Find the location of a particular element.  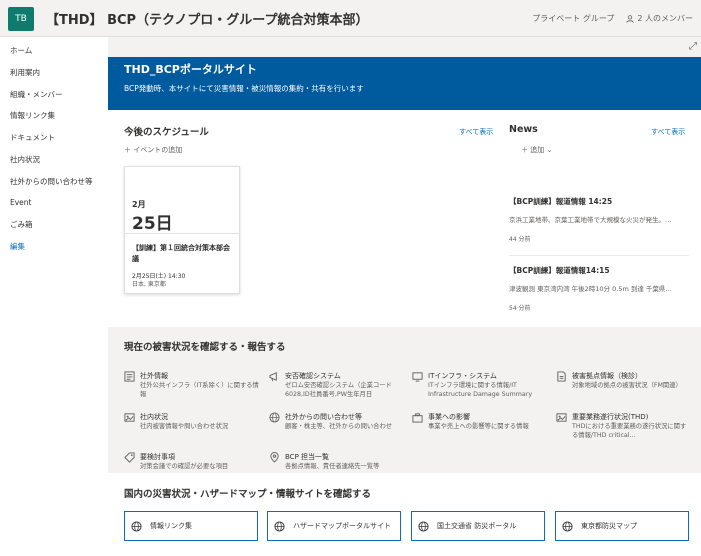

event-title: 【訓練】第１回統合対策本部会議 is located at coordinates (181, 253).